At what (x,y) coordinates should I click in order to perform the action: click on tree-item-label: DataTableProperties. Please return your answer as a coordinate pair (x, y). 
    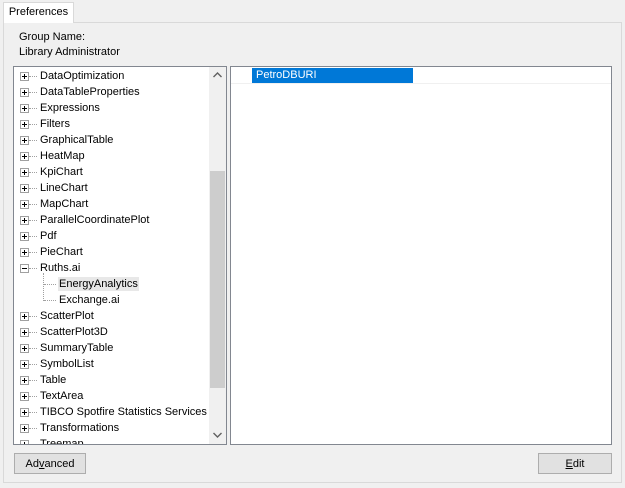
    Looking at the image, I should click on (90, 92).